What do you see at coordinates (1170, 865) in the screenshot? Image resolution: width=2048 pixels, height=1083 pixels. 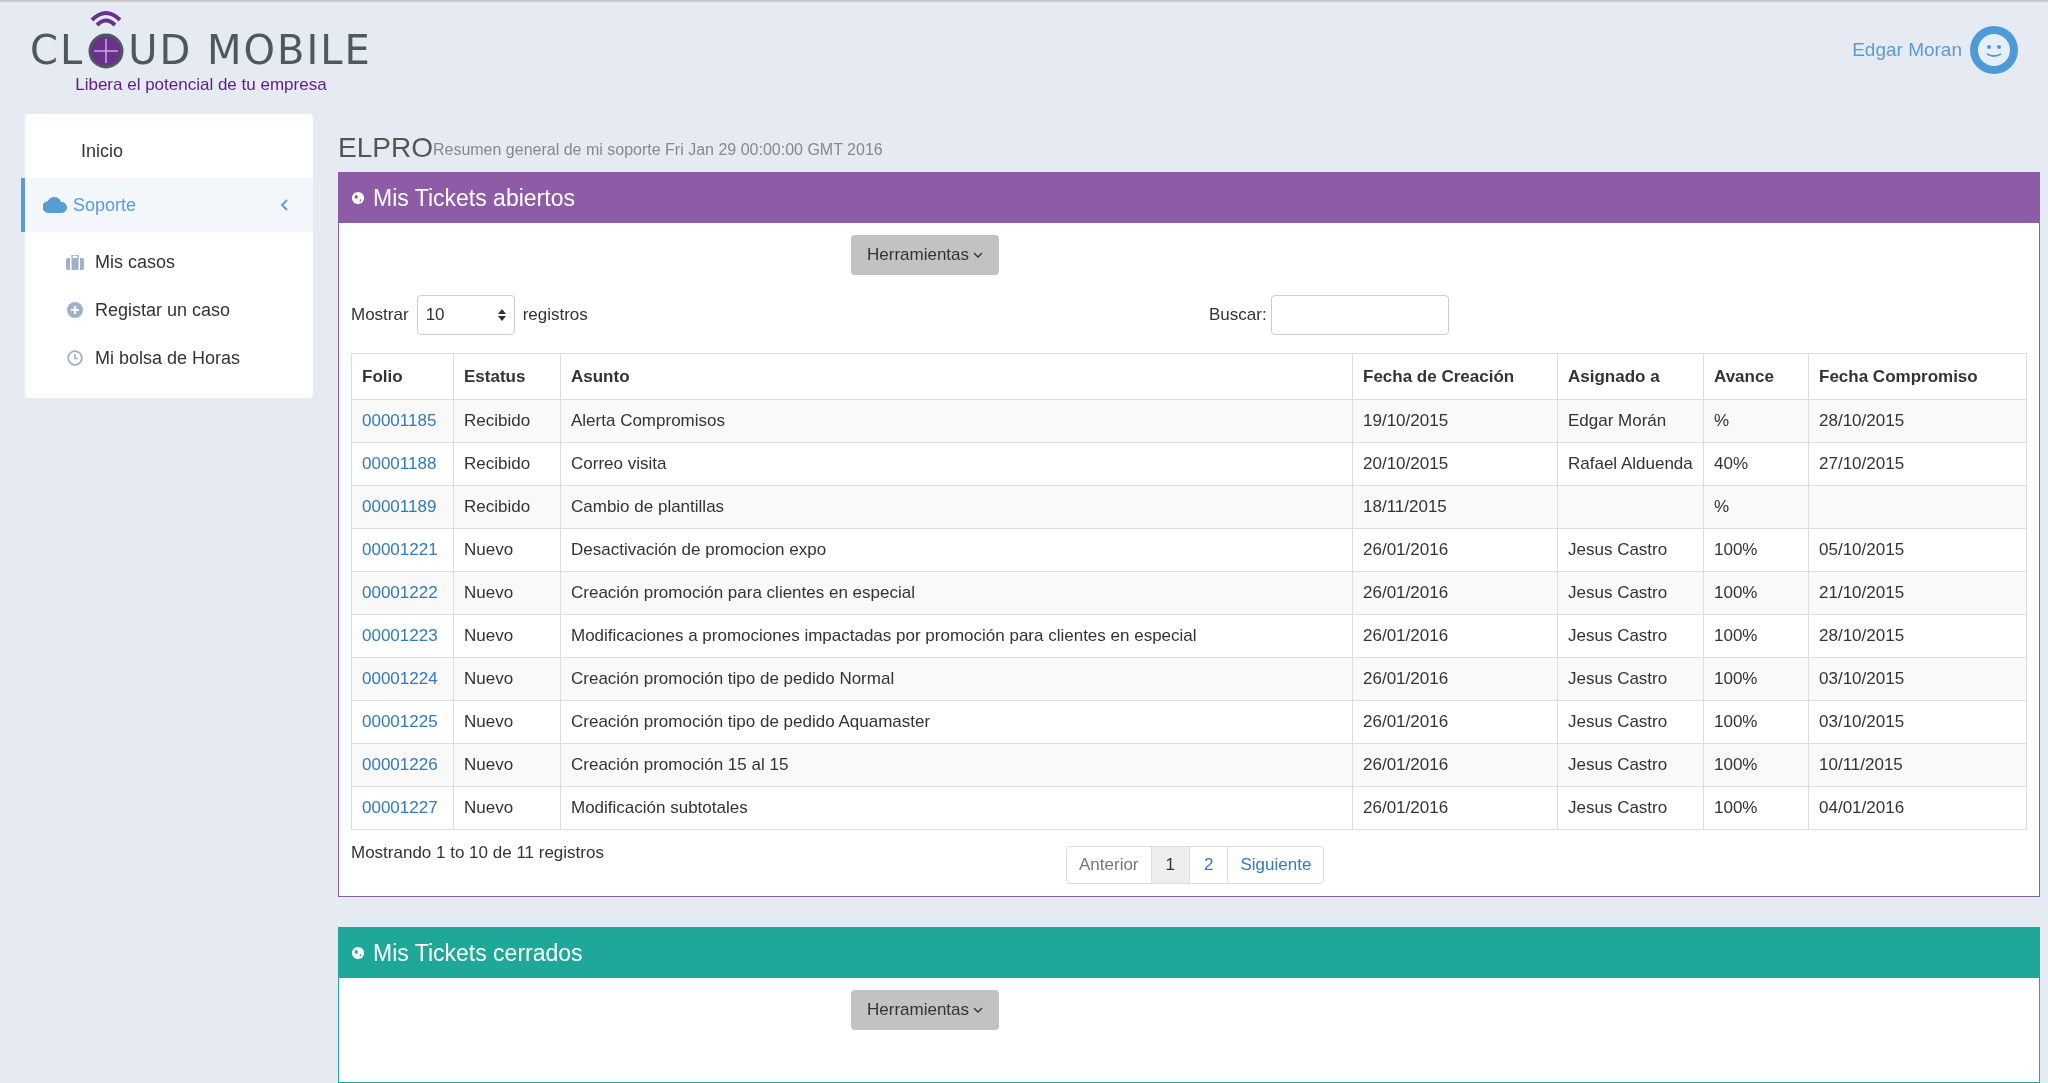 I see `page-button: 1` at bounding box center [1170, 865].